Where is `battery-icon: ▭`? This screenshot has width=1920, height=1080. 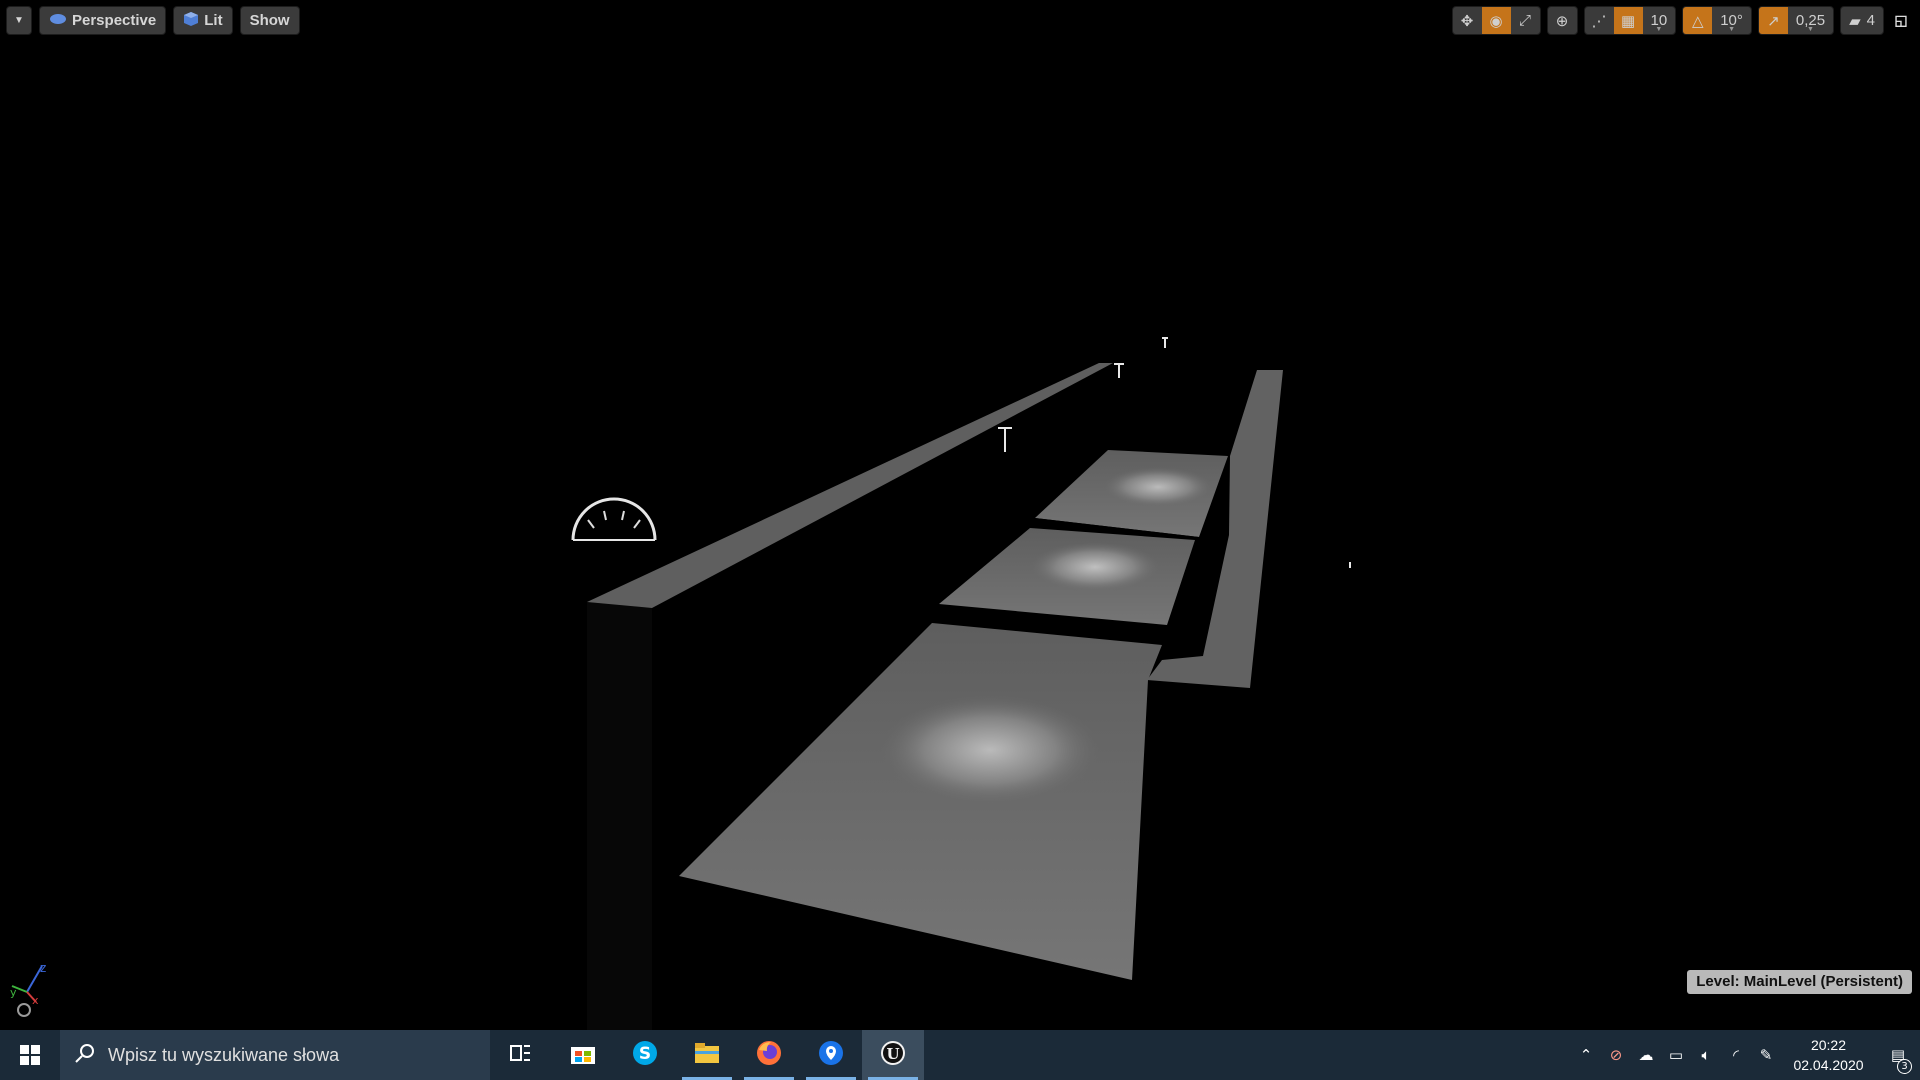
battery-icon: ▭ is located at coordinates (1676, 1055).